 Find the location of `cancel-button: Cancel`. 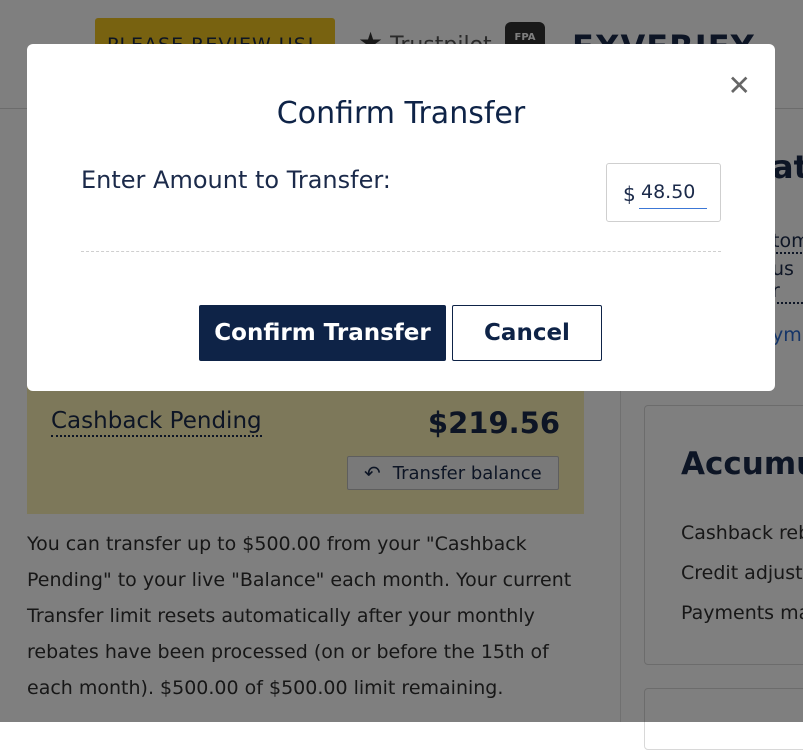

cancel-button: Cancel is located at coordinates (527, 333).